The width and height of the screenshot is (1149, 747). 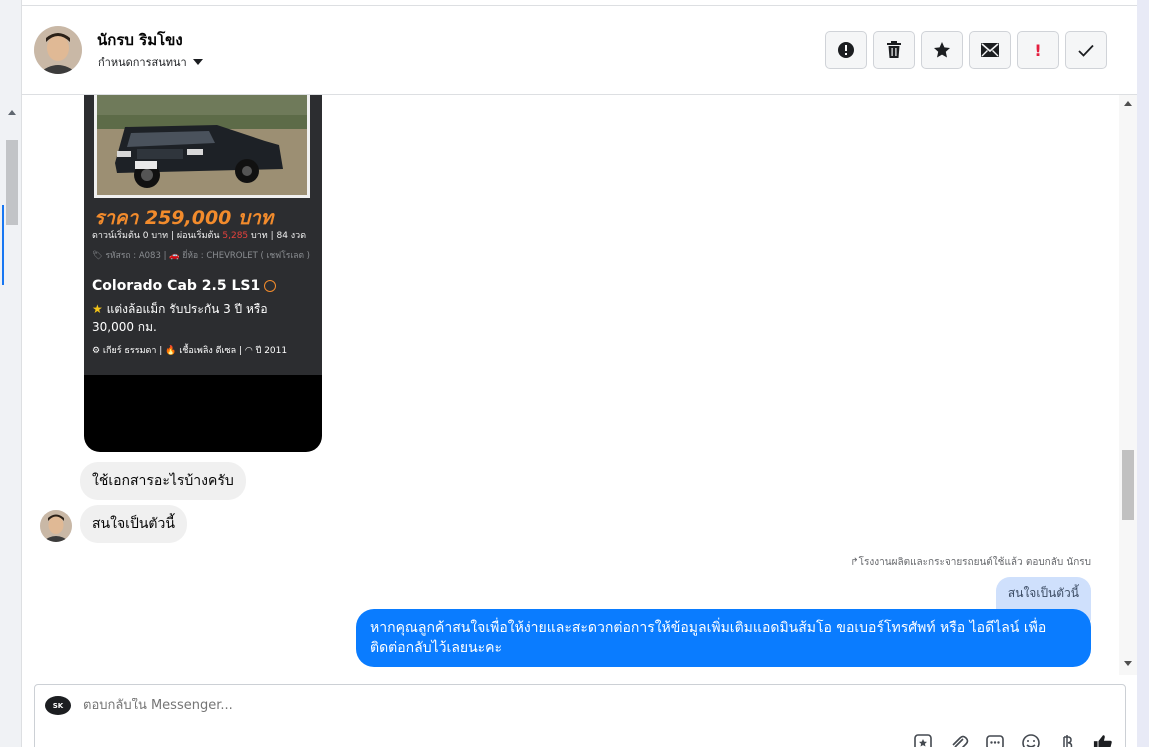 What do you see at coordinates (163, 481) in the screenshot?
I see `incoming-message: ใช้เอกสารอะไรบ้างครับ` at bounding box center [163, 481].